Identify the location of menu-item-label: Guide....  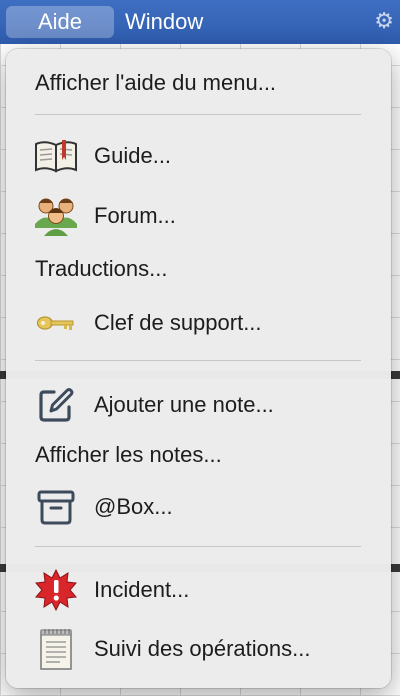
(133, 155).